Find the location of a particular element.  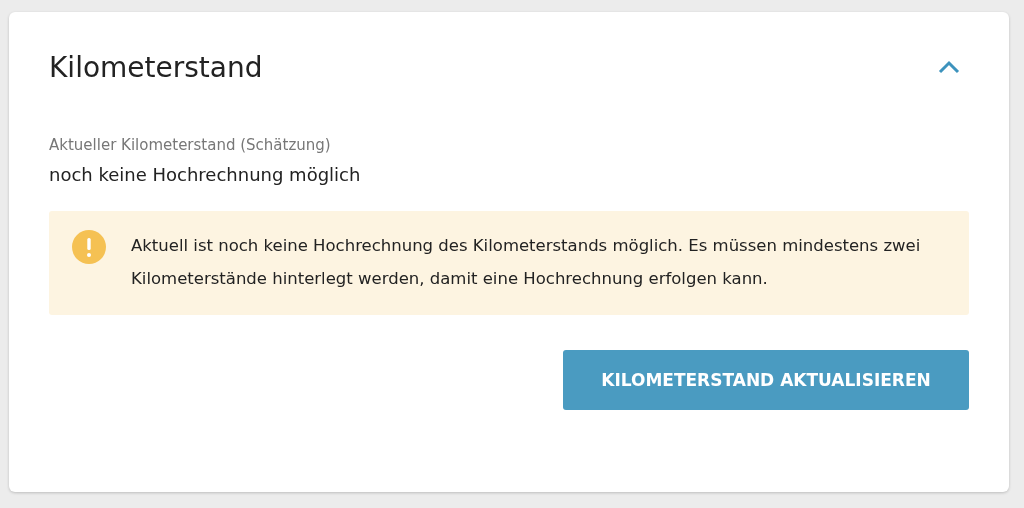

alert-message: Aktuell ist noch keine Hochrechnung des Kilometerstands möglich. Es müssen mindestens zwei Kilometerstände hinterlegt werden, damit eine Hochrechnung erfolgen kann. is located at coordinates (526, 262).